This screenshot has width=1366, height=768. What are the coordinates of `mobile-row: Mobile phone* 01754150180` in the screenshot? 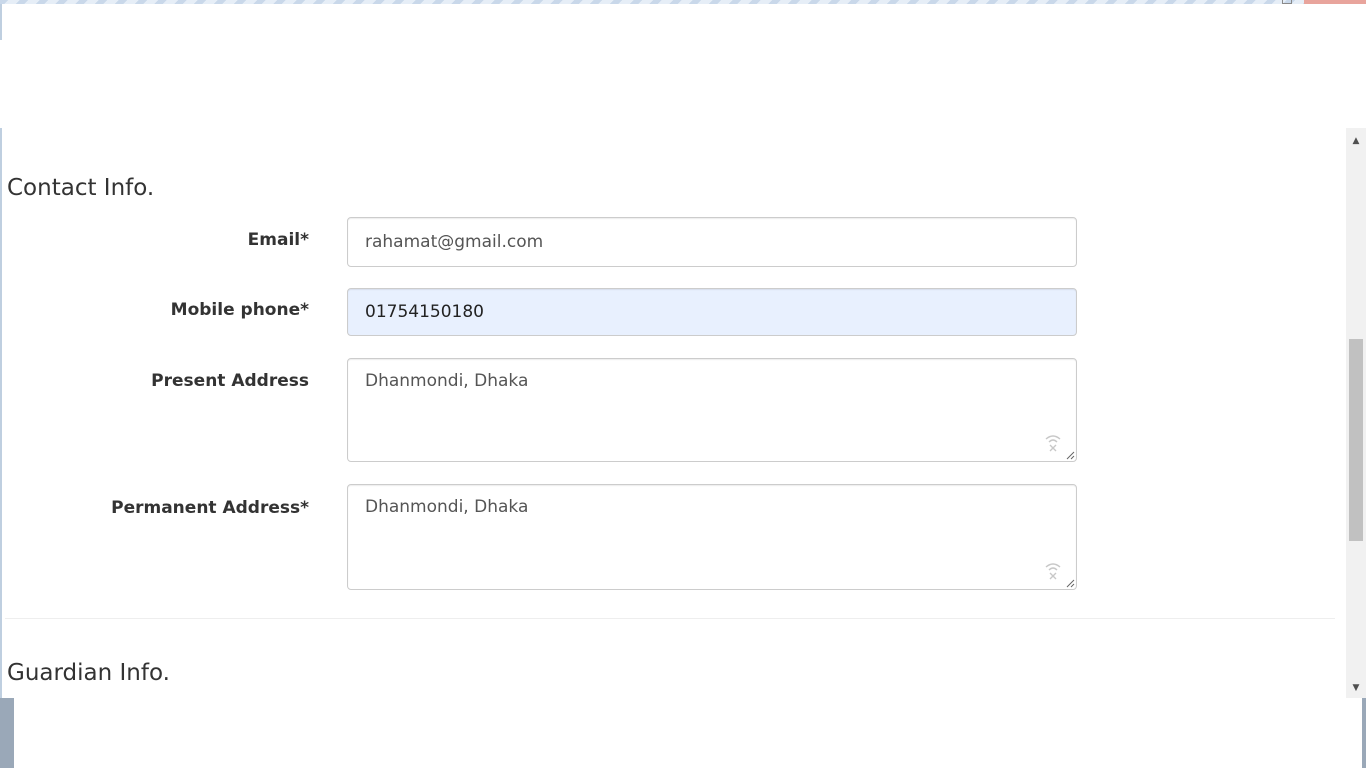 It's located at (552, 312).